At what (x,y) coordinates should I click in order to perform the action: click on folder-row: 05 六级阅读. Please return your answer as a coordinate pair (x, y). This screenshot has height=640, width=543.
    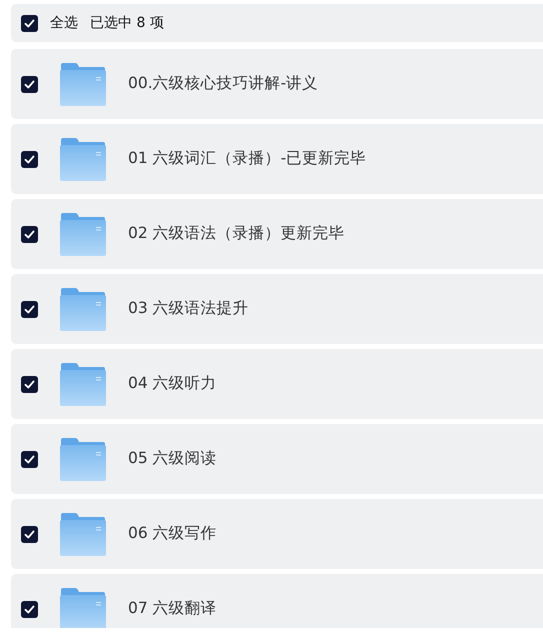
    Looking at the image, I should click on (277, 459).